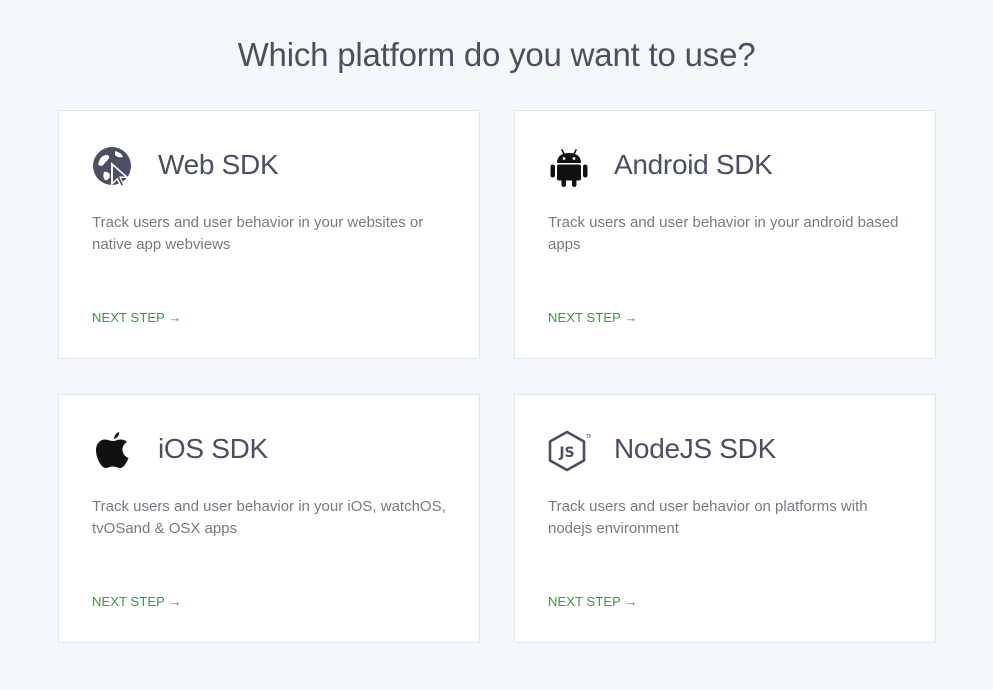  Describe the element at coordinates (218, 164) in the screenshot. I see `card-title: Web SDK` at that location.